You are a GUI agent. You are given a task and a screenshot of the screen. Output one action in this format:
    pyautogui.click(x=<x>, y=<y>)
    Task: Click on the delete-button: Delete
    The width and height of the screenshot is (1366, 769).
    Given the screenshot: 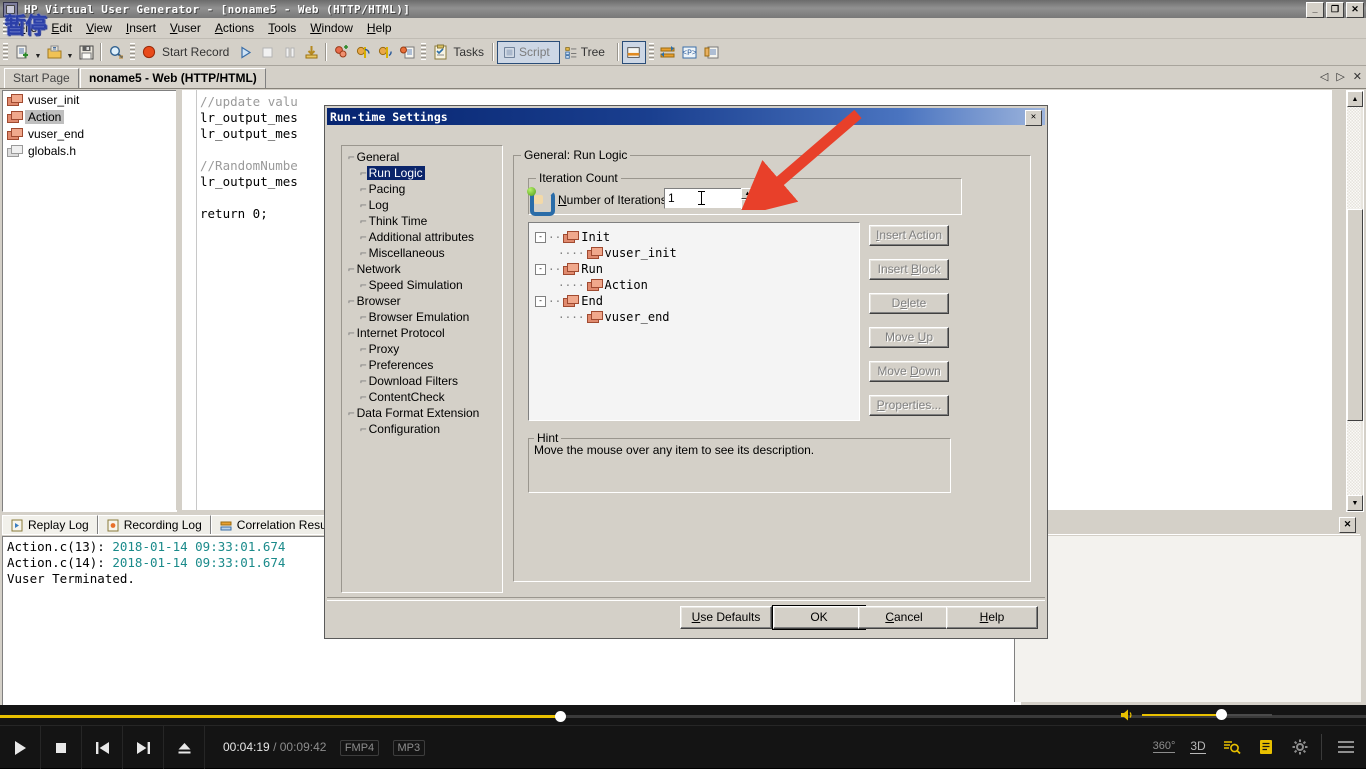 What is the action you would take?
    pyautogui.click(x=909, y=303)
    